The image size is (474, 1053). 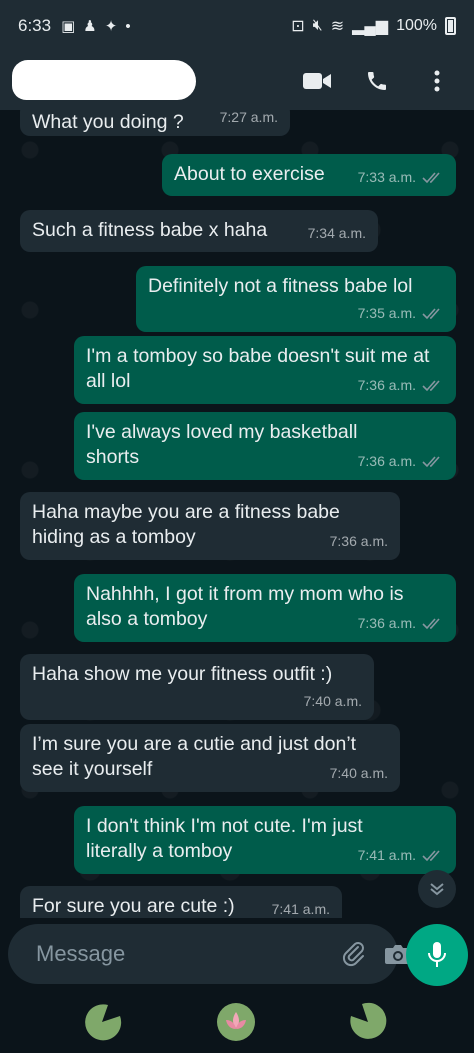 I want to click on message-incoming: For sure you are cute :) 7:41 a.m., so click(x=181, y=902).